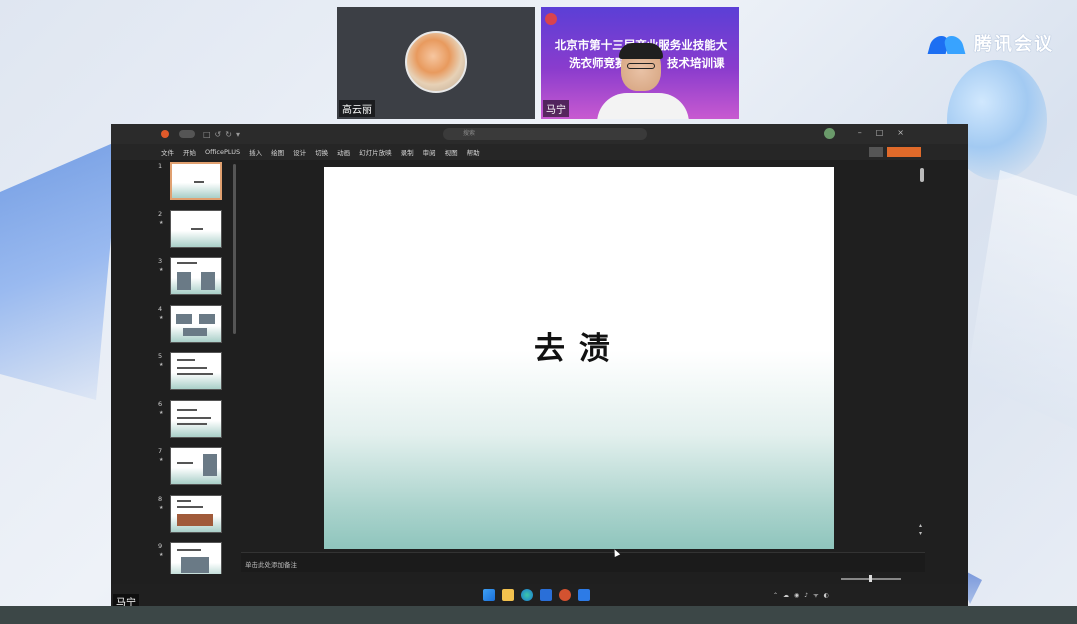 This screenshot has width=1077, height=624. I want to click on store-icon, so click(546, 595).